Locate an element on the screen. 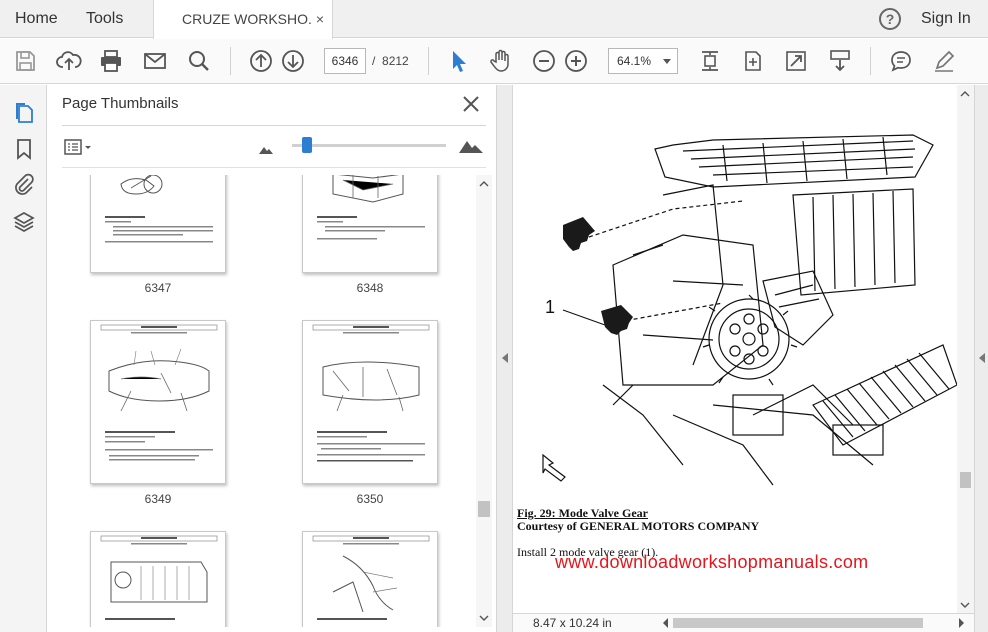  thumbnail-scrollbar is located at coordinates (484, 401).